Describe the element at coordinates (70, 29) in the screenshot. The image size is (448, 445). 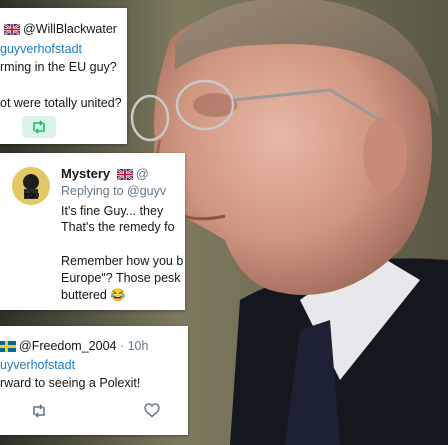
I see `author-handle: @WillBlackwater` at that location.